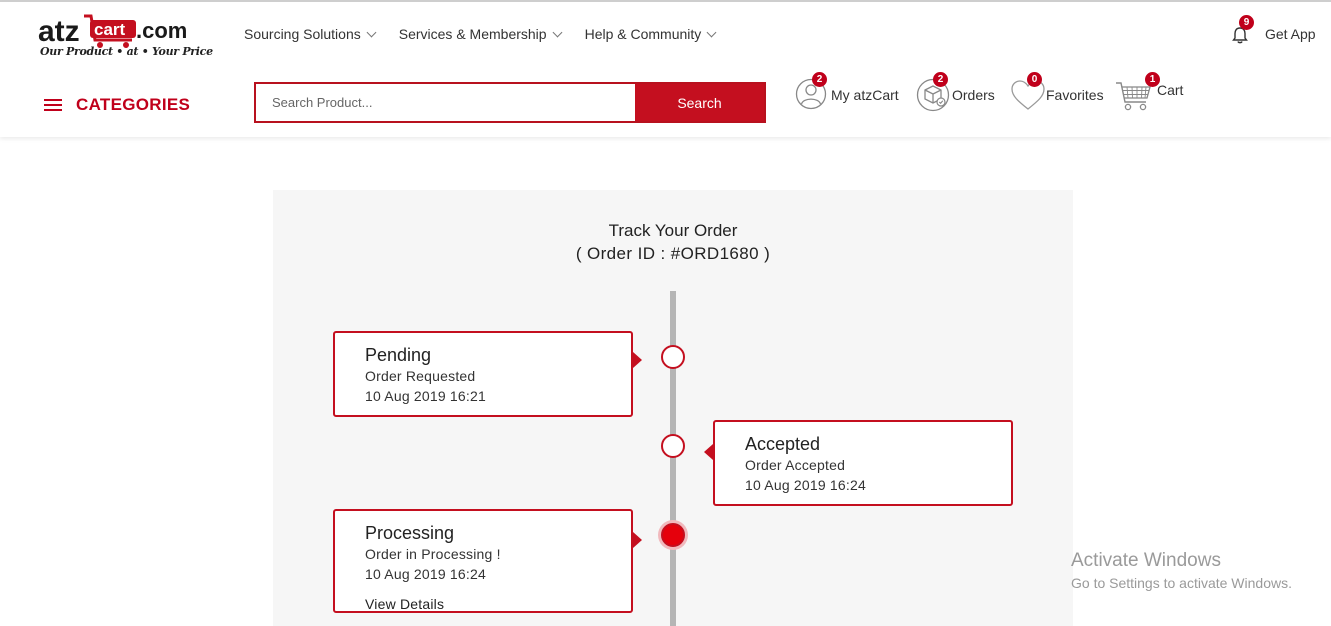 Image resolution: width=1331 pixels, height=626 pixels. Describe the element at coordinates (795, 465) in the screenshot. I see `step-description: Order Accepted` at that location.